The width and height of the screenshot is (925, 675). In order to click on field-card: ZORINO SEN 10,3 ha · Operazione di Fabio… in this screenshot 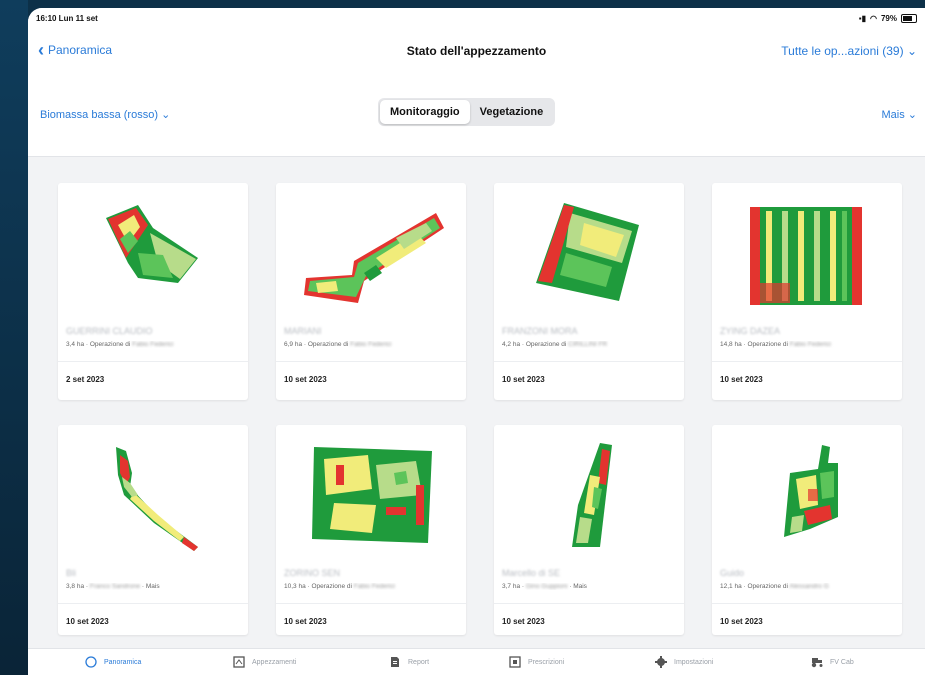, I will do `click(371, 530)`.